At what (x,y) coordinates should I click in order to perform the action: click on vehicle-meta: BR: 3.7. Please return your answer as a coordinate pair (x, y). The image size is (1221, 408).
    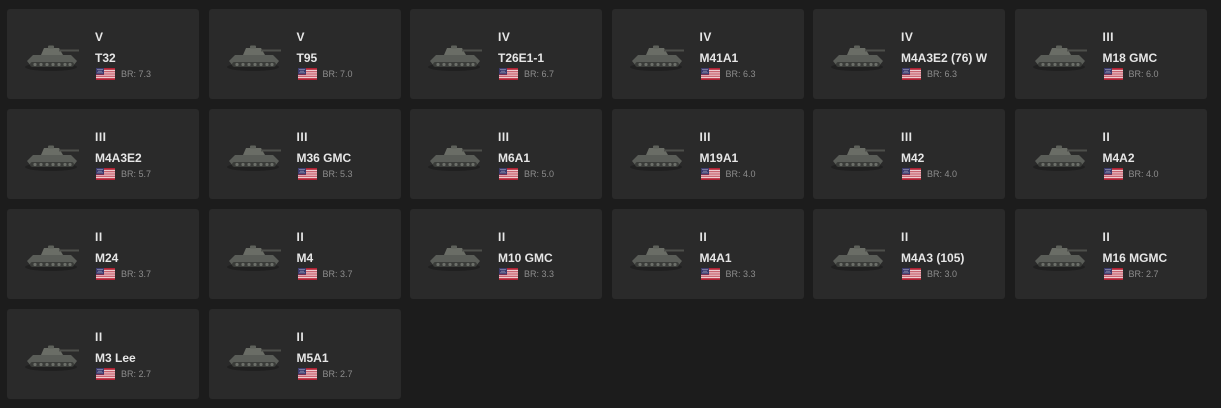
    Looking at the image, I should click on (325, 274).